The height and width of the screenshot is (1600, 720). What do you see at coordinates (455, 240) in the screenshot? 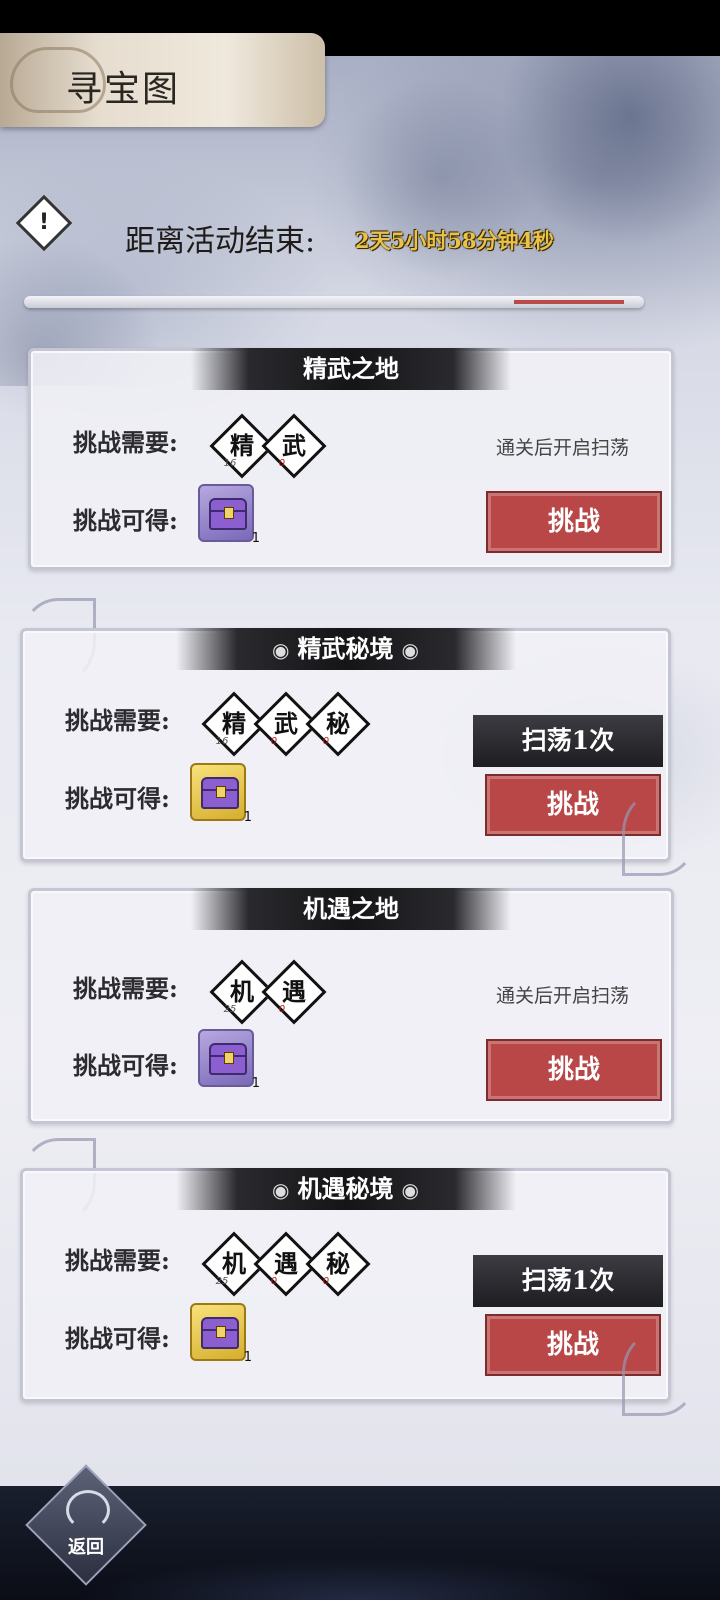
I see `countdown-timer: 2天5小时58分钟4秒` at bounding box center [455, 240].